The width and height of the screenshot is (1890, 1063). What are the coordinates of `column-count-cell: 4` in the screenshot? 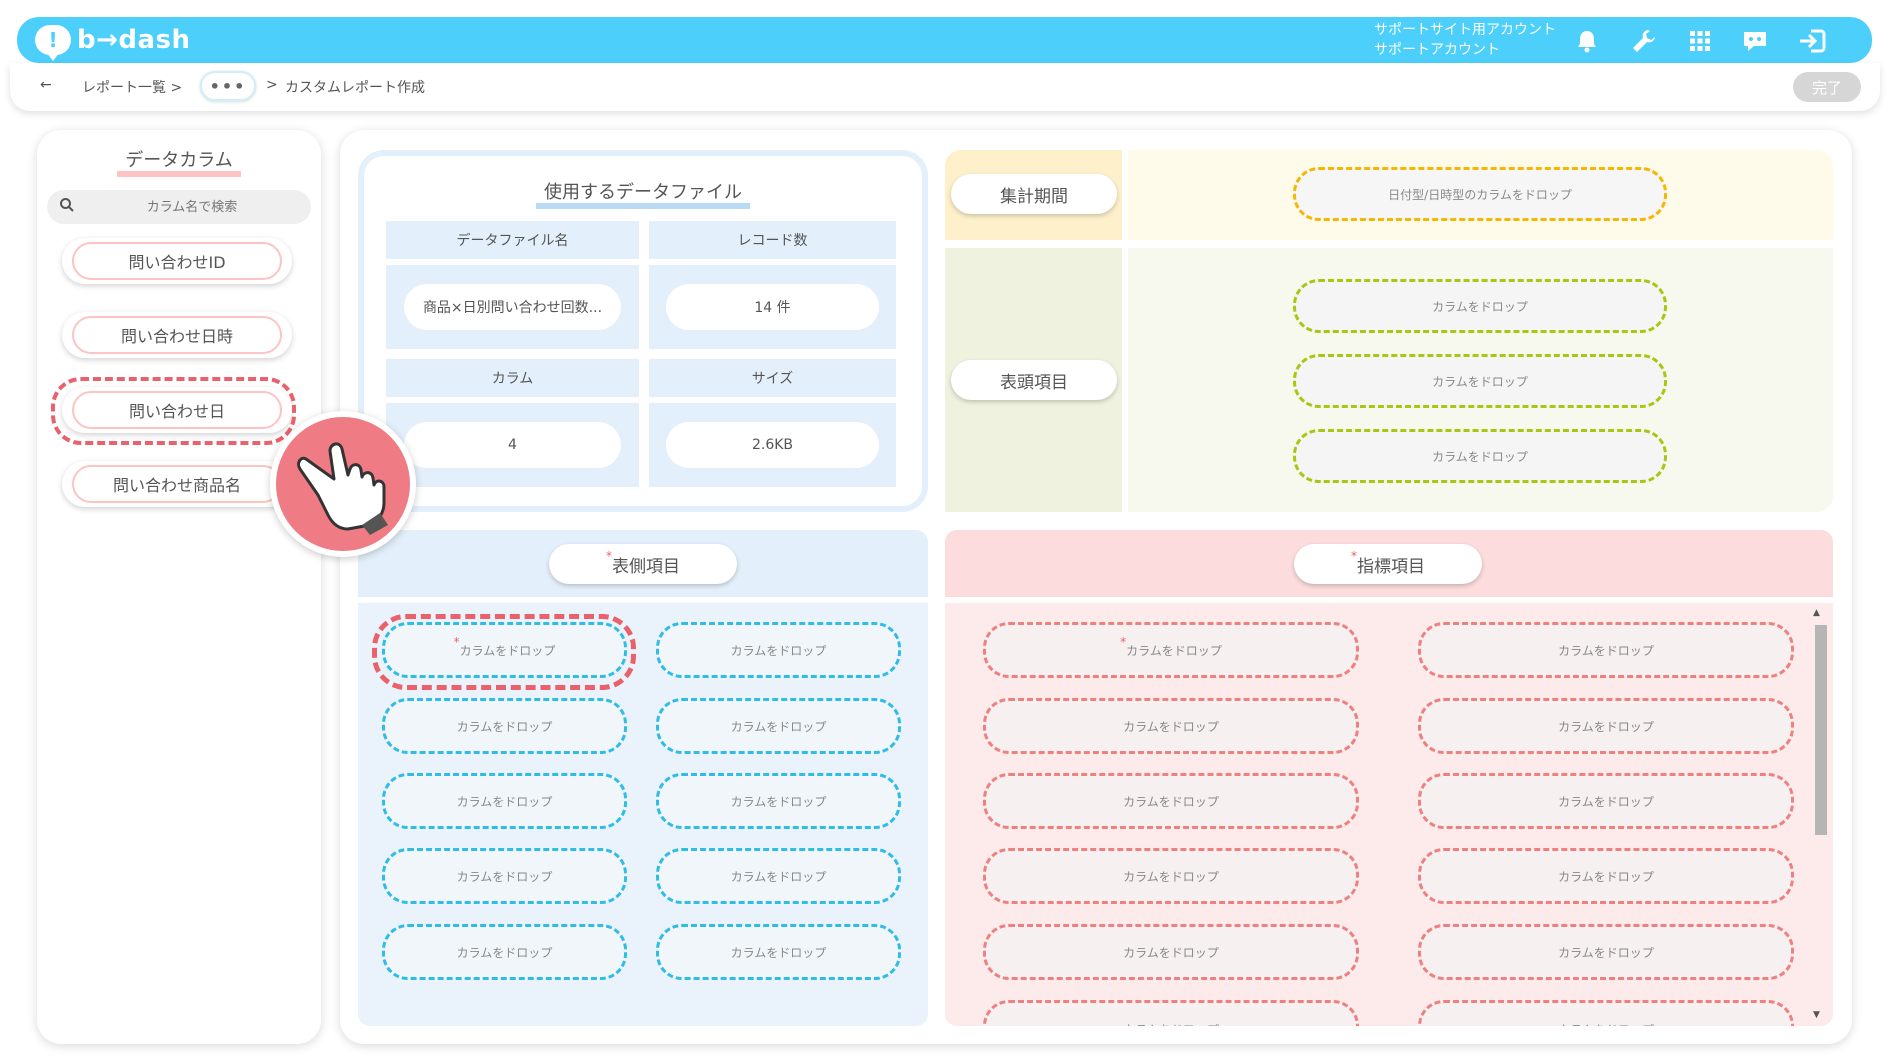 It's located at (512, 445).